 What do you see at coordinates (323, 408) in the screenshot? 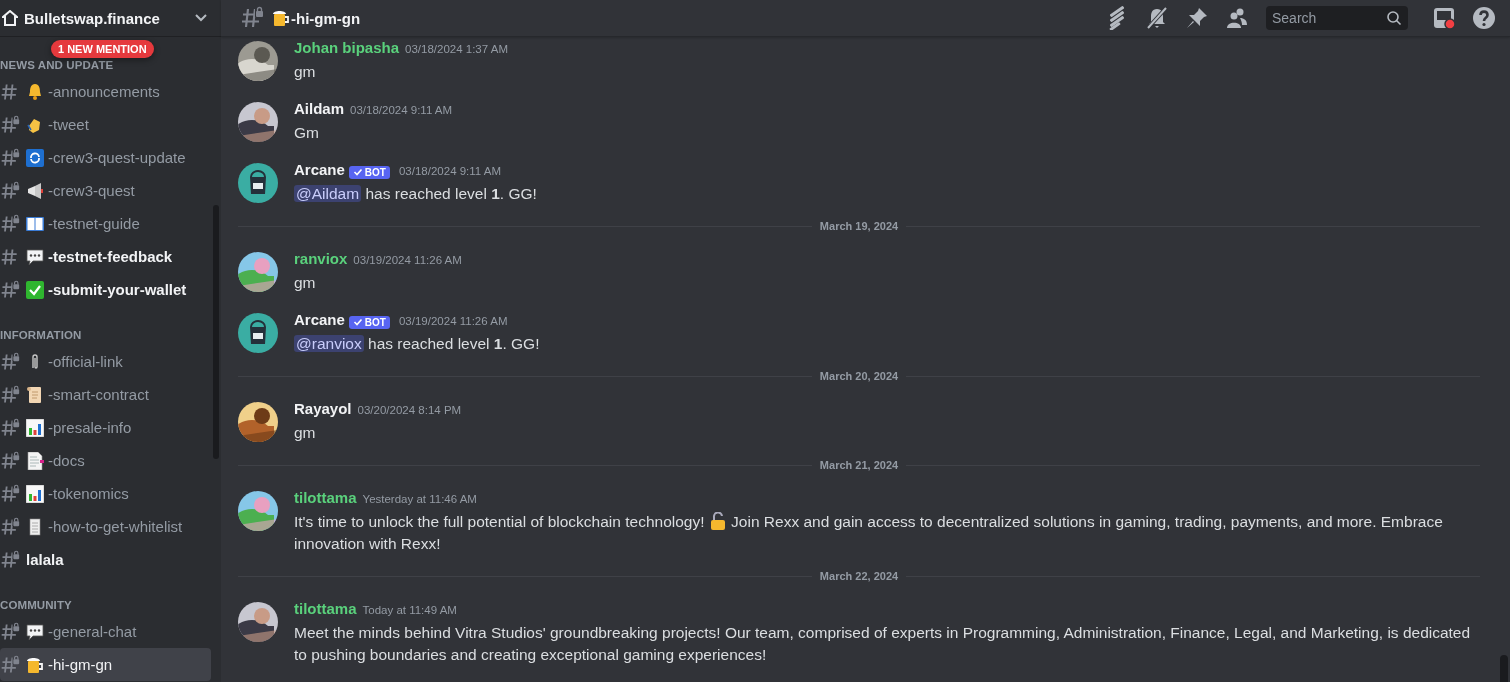
I see `username: Rayayol` at bounding box center [323, 408].